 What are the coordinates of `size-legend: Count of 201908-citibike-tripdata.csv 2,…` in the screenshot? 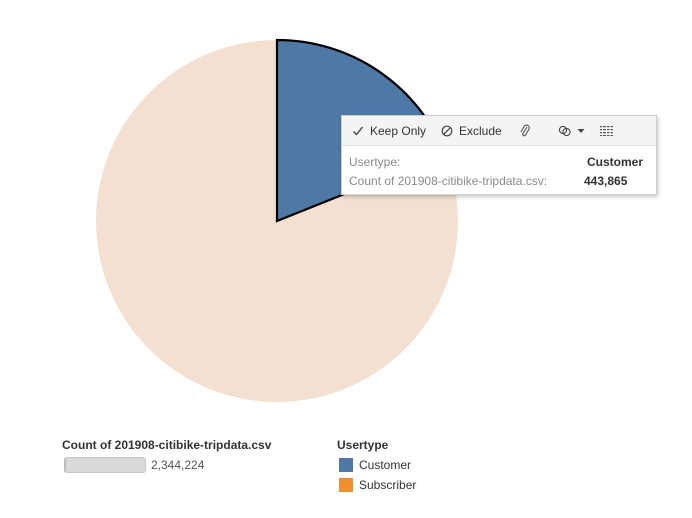 It's located at (167, 455).